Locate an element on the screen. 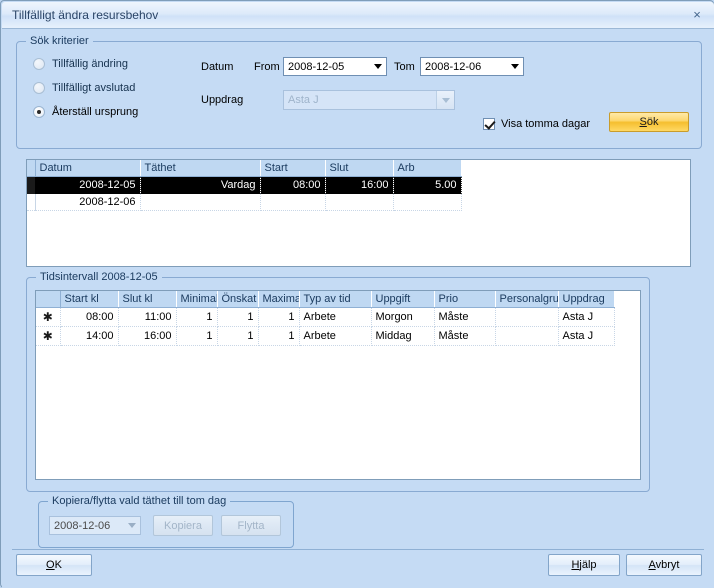 Image resolution: width=714 pixels, height=588 pixels. cell-tathet is located at coordinates (200, 202).